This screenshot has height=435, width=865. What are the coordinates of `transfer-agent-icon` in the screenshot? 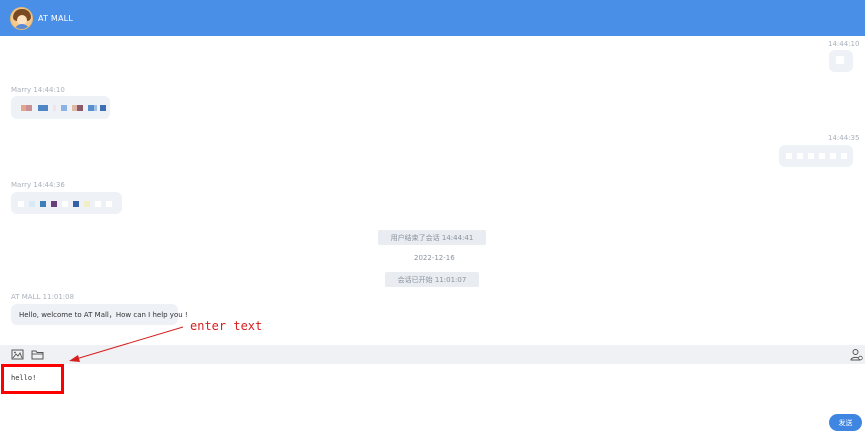 It's located at (856, 354).